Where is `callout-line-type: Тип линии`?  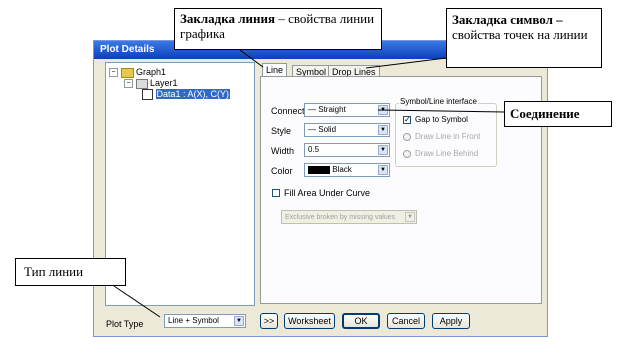 callout-line-type: Тип линии is located at coordinates (70, 272).